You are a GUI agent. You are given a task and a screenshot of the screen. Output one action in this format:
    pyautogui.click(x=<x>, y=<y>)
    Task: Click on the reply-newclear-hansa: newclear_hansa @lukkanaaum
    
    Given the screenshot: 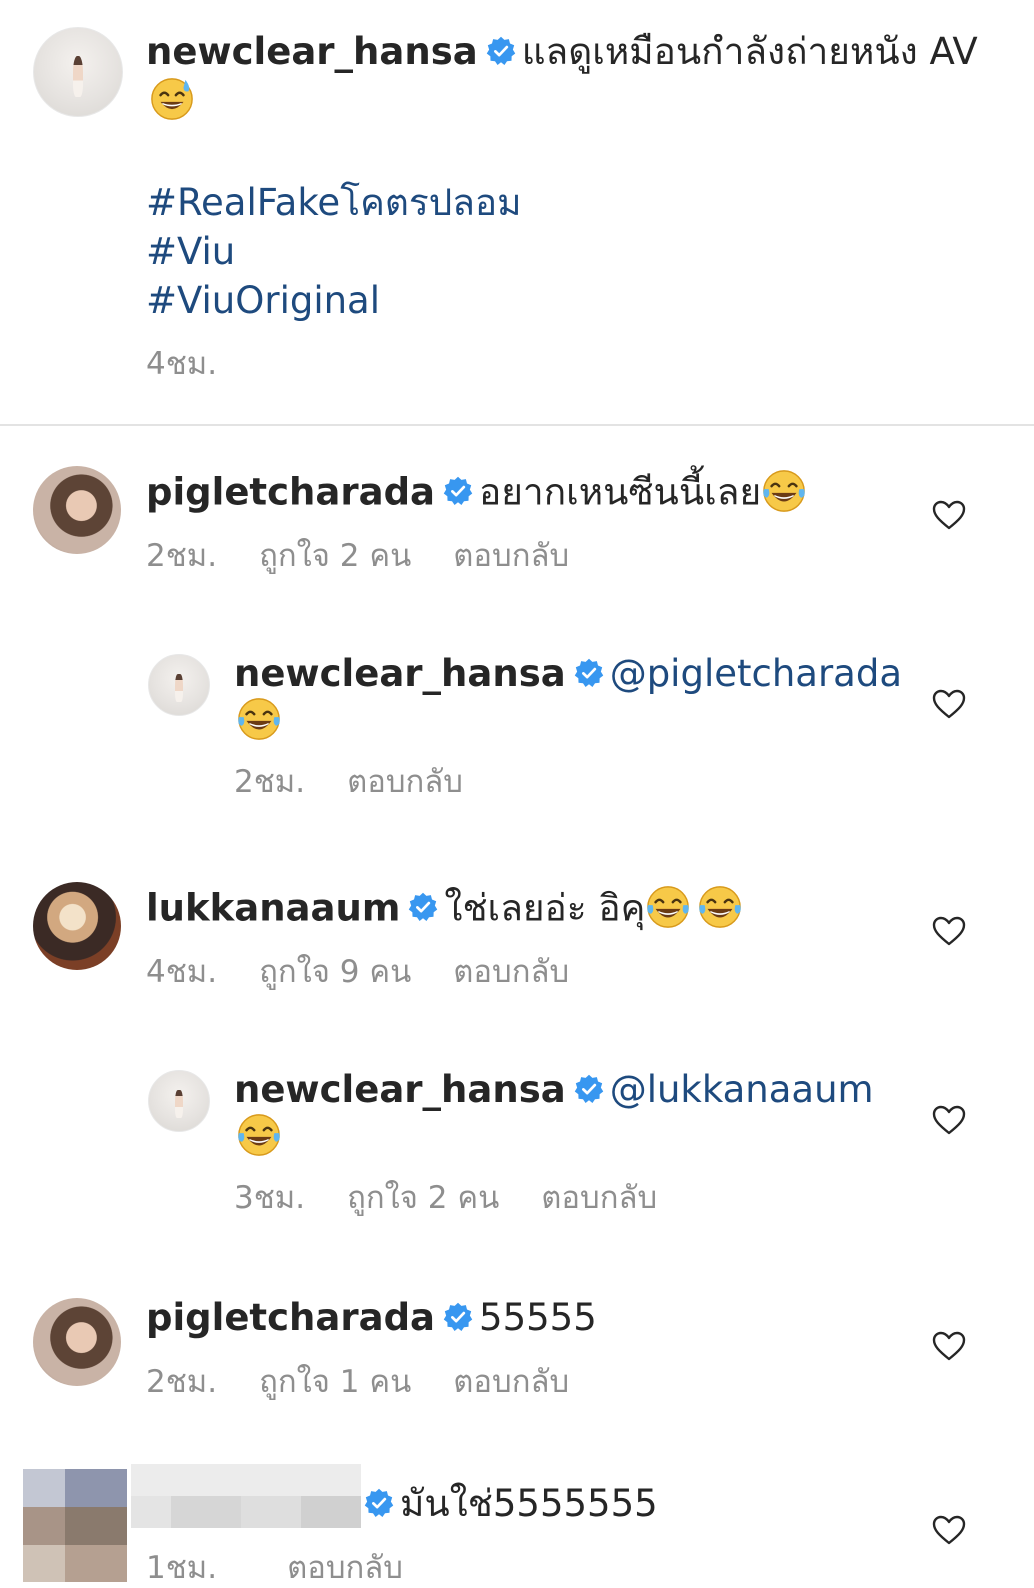 What is the action you would take?
    pyautogui.click(x=574, y=1090)
    